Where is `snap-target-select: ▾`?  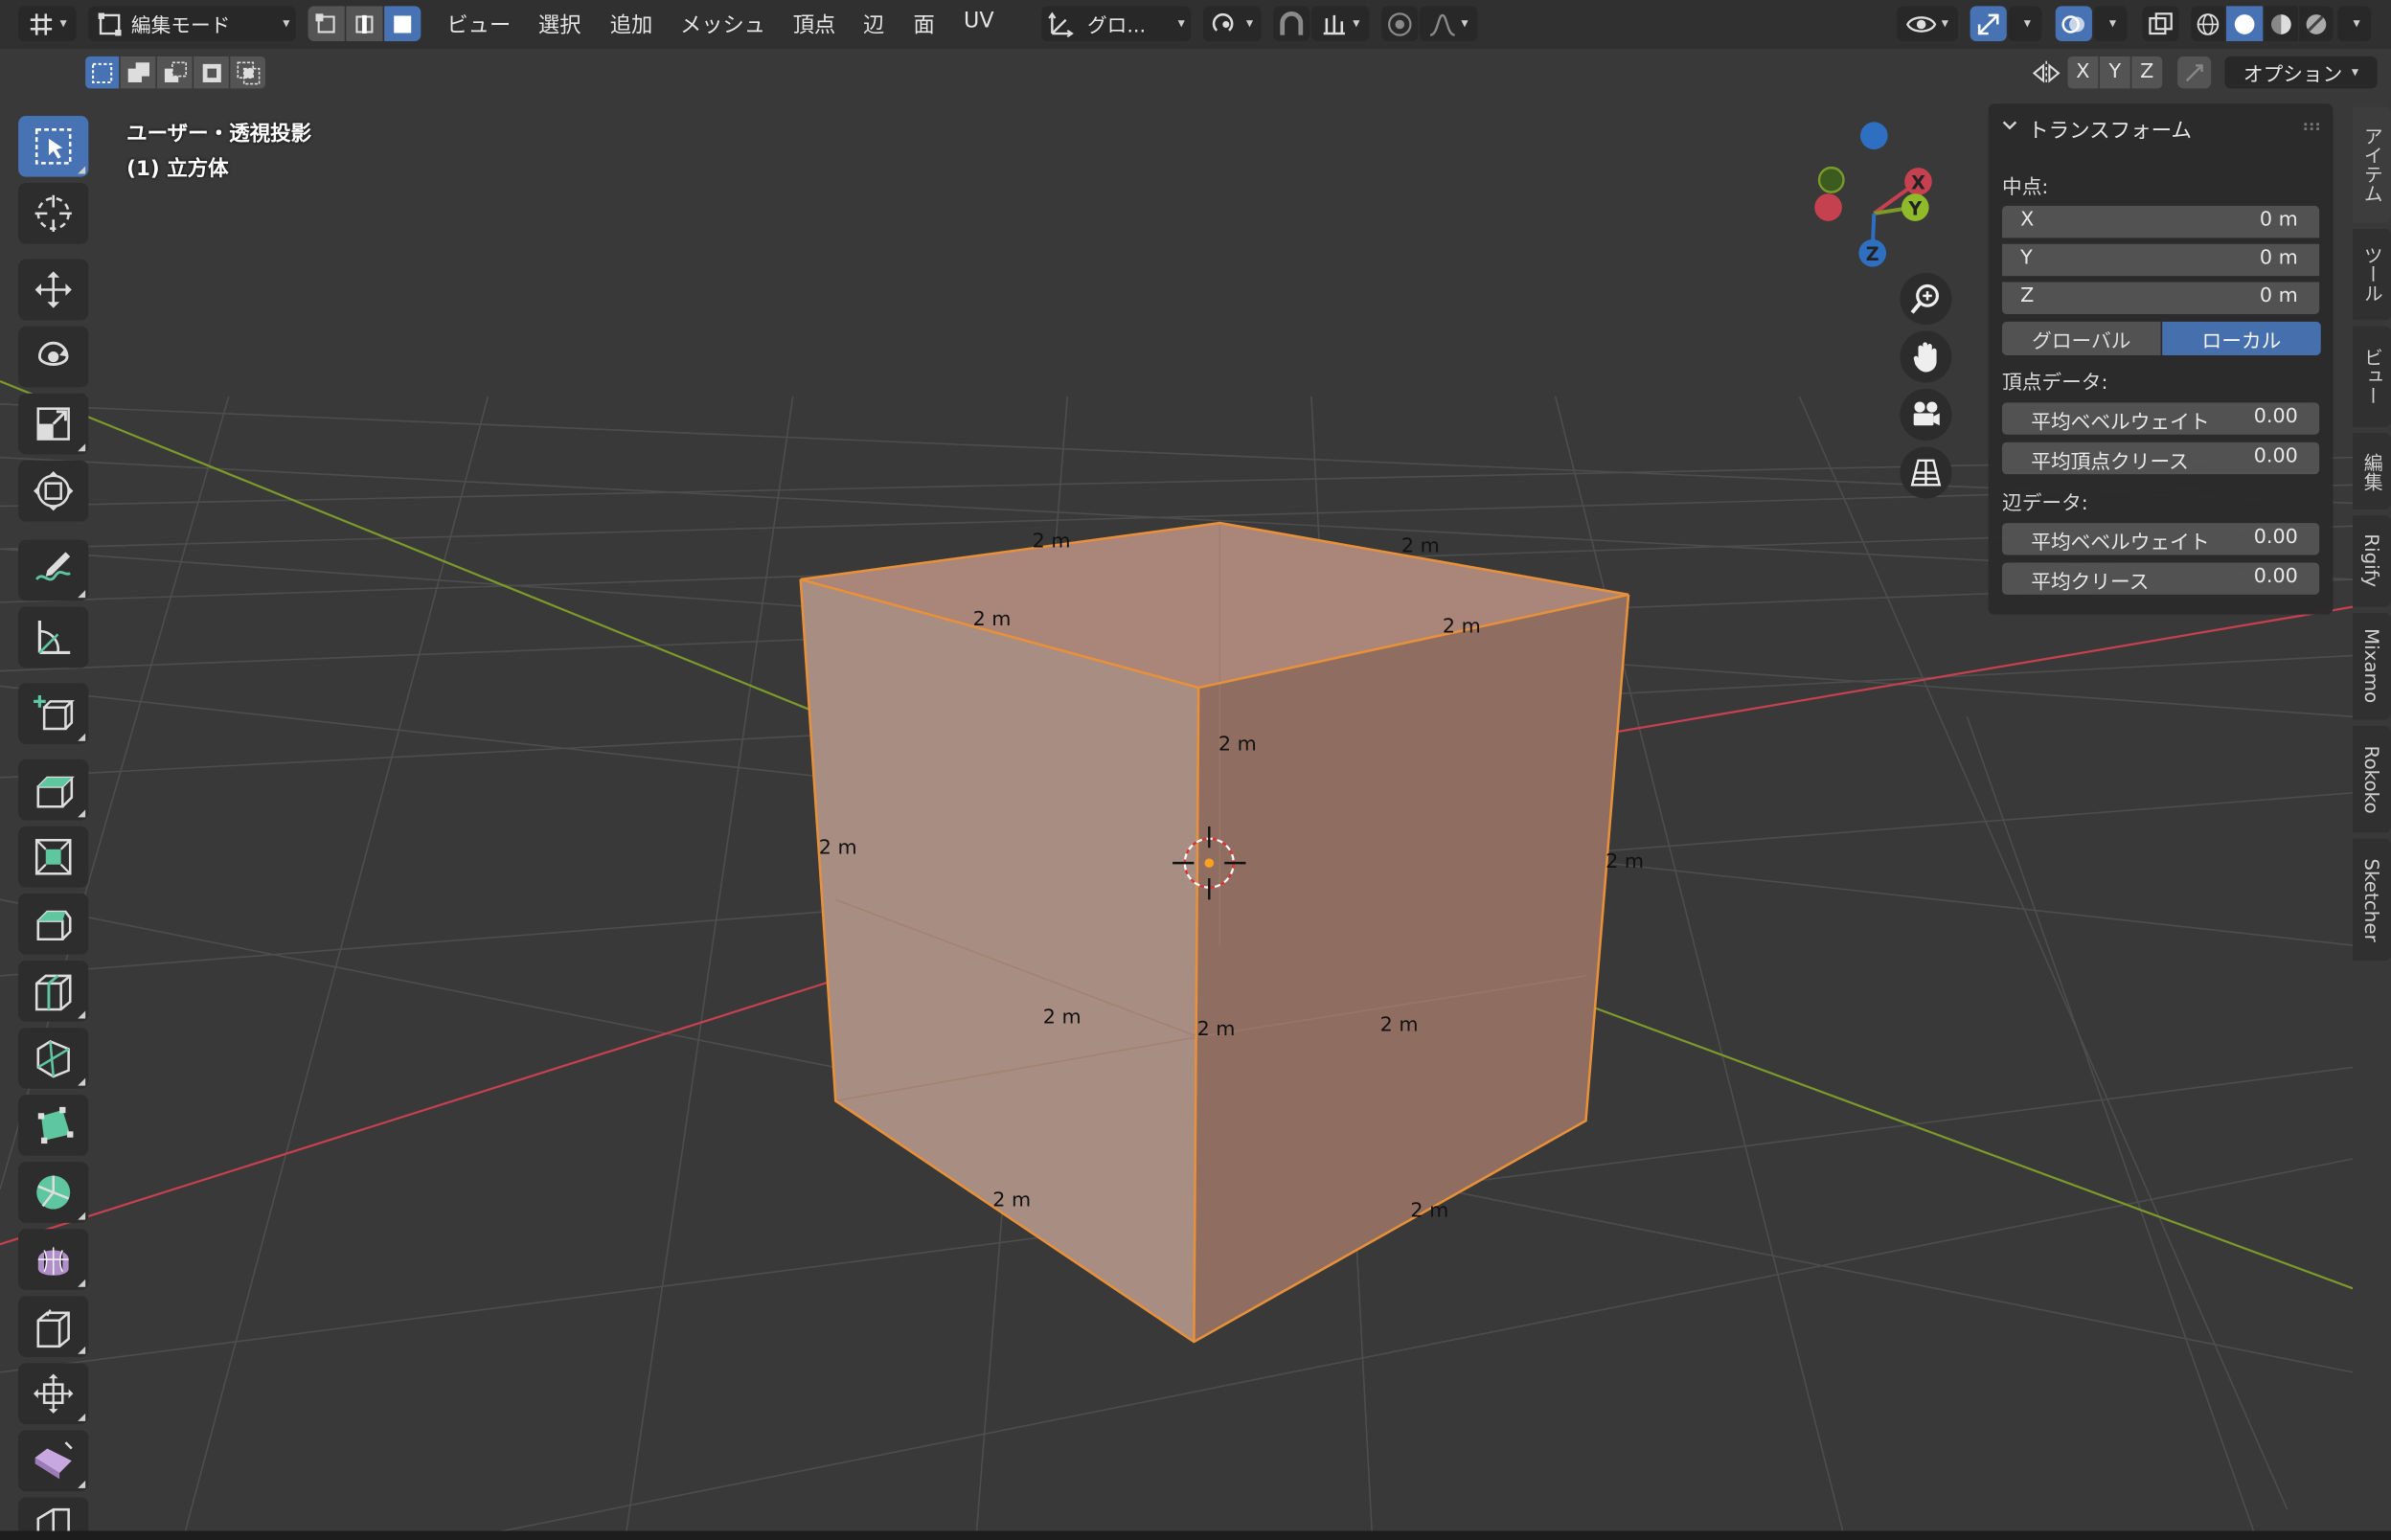 snap-target-select: ▾ is located at coordinates (1340, 23).